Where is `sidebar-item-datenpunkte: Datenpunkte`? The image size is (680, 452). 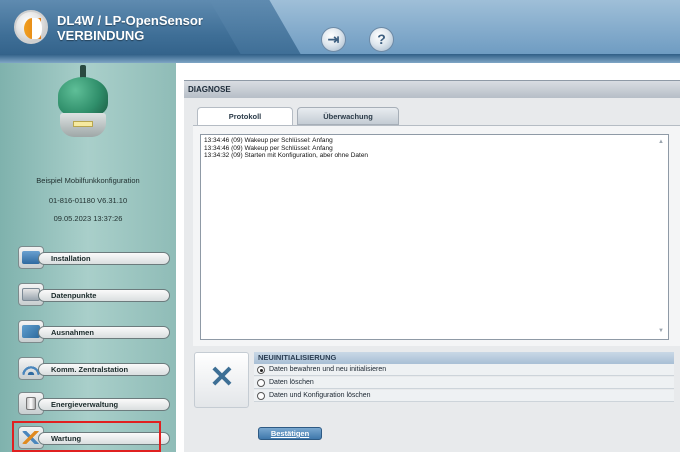 sidebar-item-datenpunkte: Datenpunkte is located at coordinates (94, 294).